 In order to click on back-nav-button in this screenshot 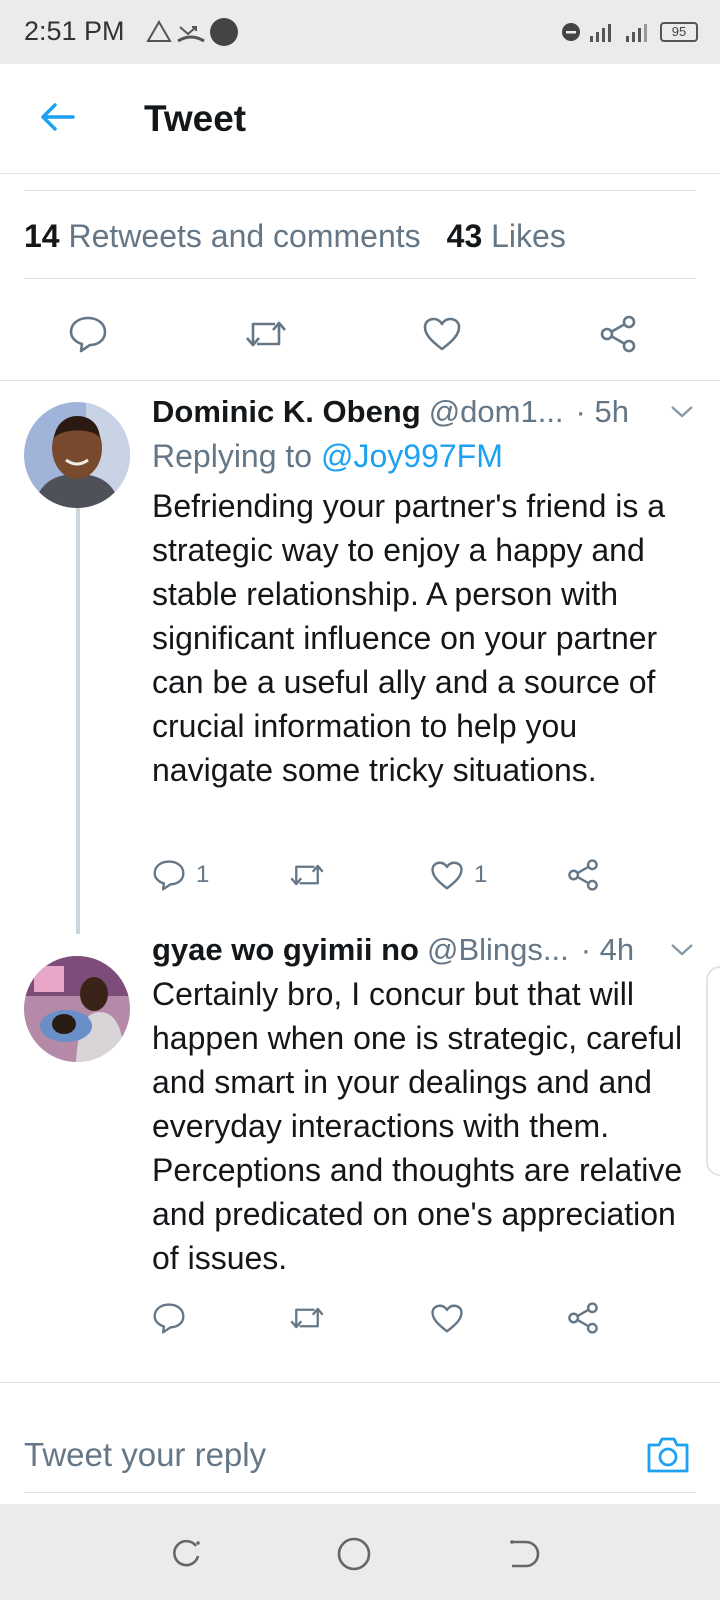, I will do `click(524, 1554)`.